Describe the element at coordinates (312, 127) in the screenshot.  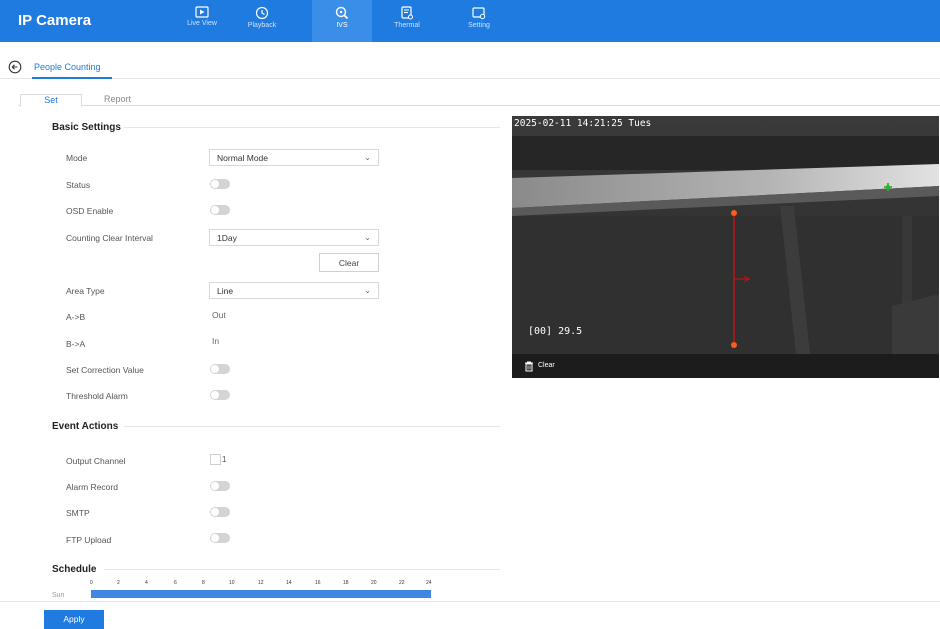
I see `basic-settings-divider` at that location.